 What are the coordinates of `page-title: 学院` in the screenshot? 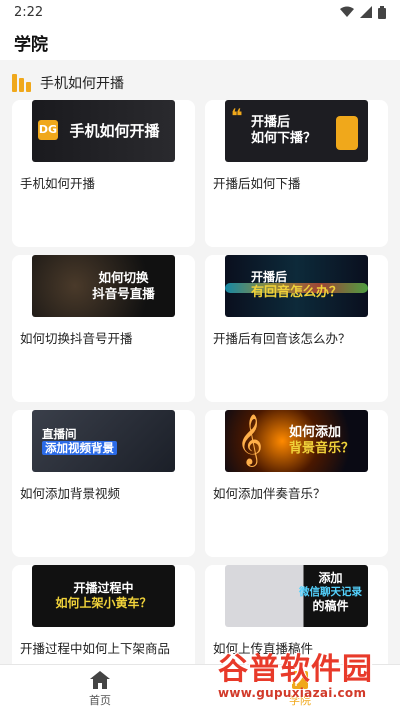 It's located at (31, 44).